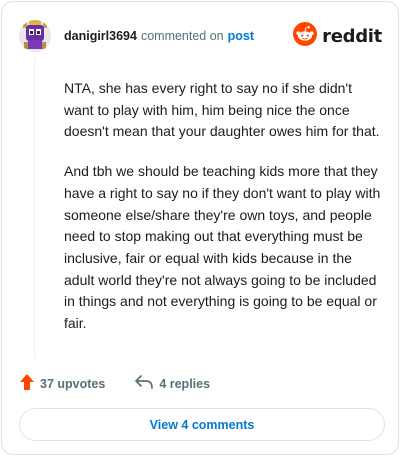 Image resolution: width=400 pixels, height=456 pixels. I want to click on reddit-wordmark: reddit, so click(352, 36).